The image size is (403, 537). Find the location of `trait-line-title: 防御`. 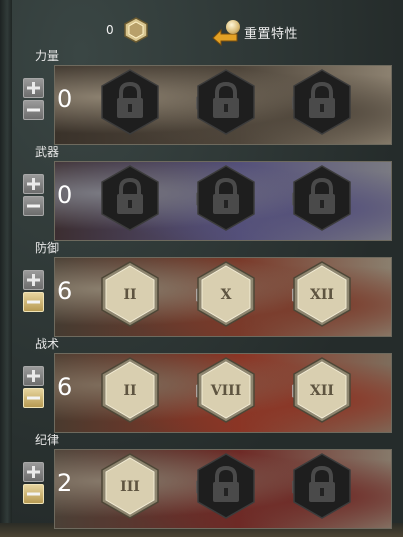

trait-line-title: 防御 is located at coordinates (47, 248).